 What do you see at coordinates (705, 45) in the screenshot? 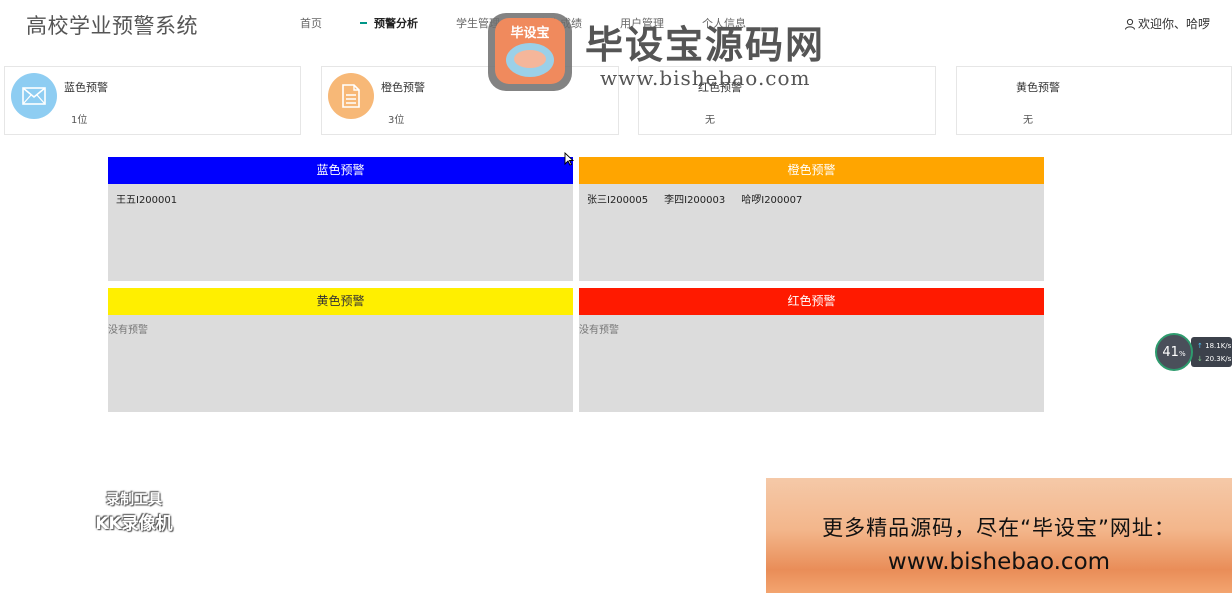
I see `watermark-brand-name: 毕设宝源码网` at bounding box center [705, 45].